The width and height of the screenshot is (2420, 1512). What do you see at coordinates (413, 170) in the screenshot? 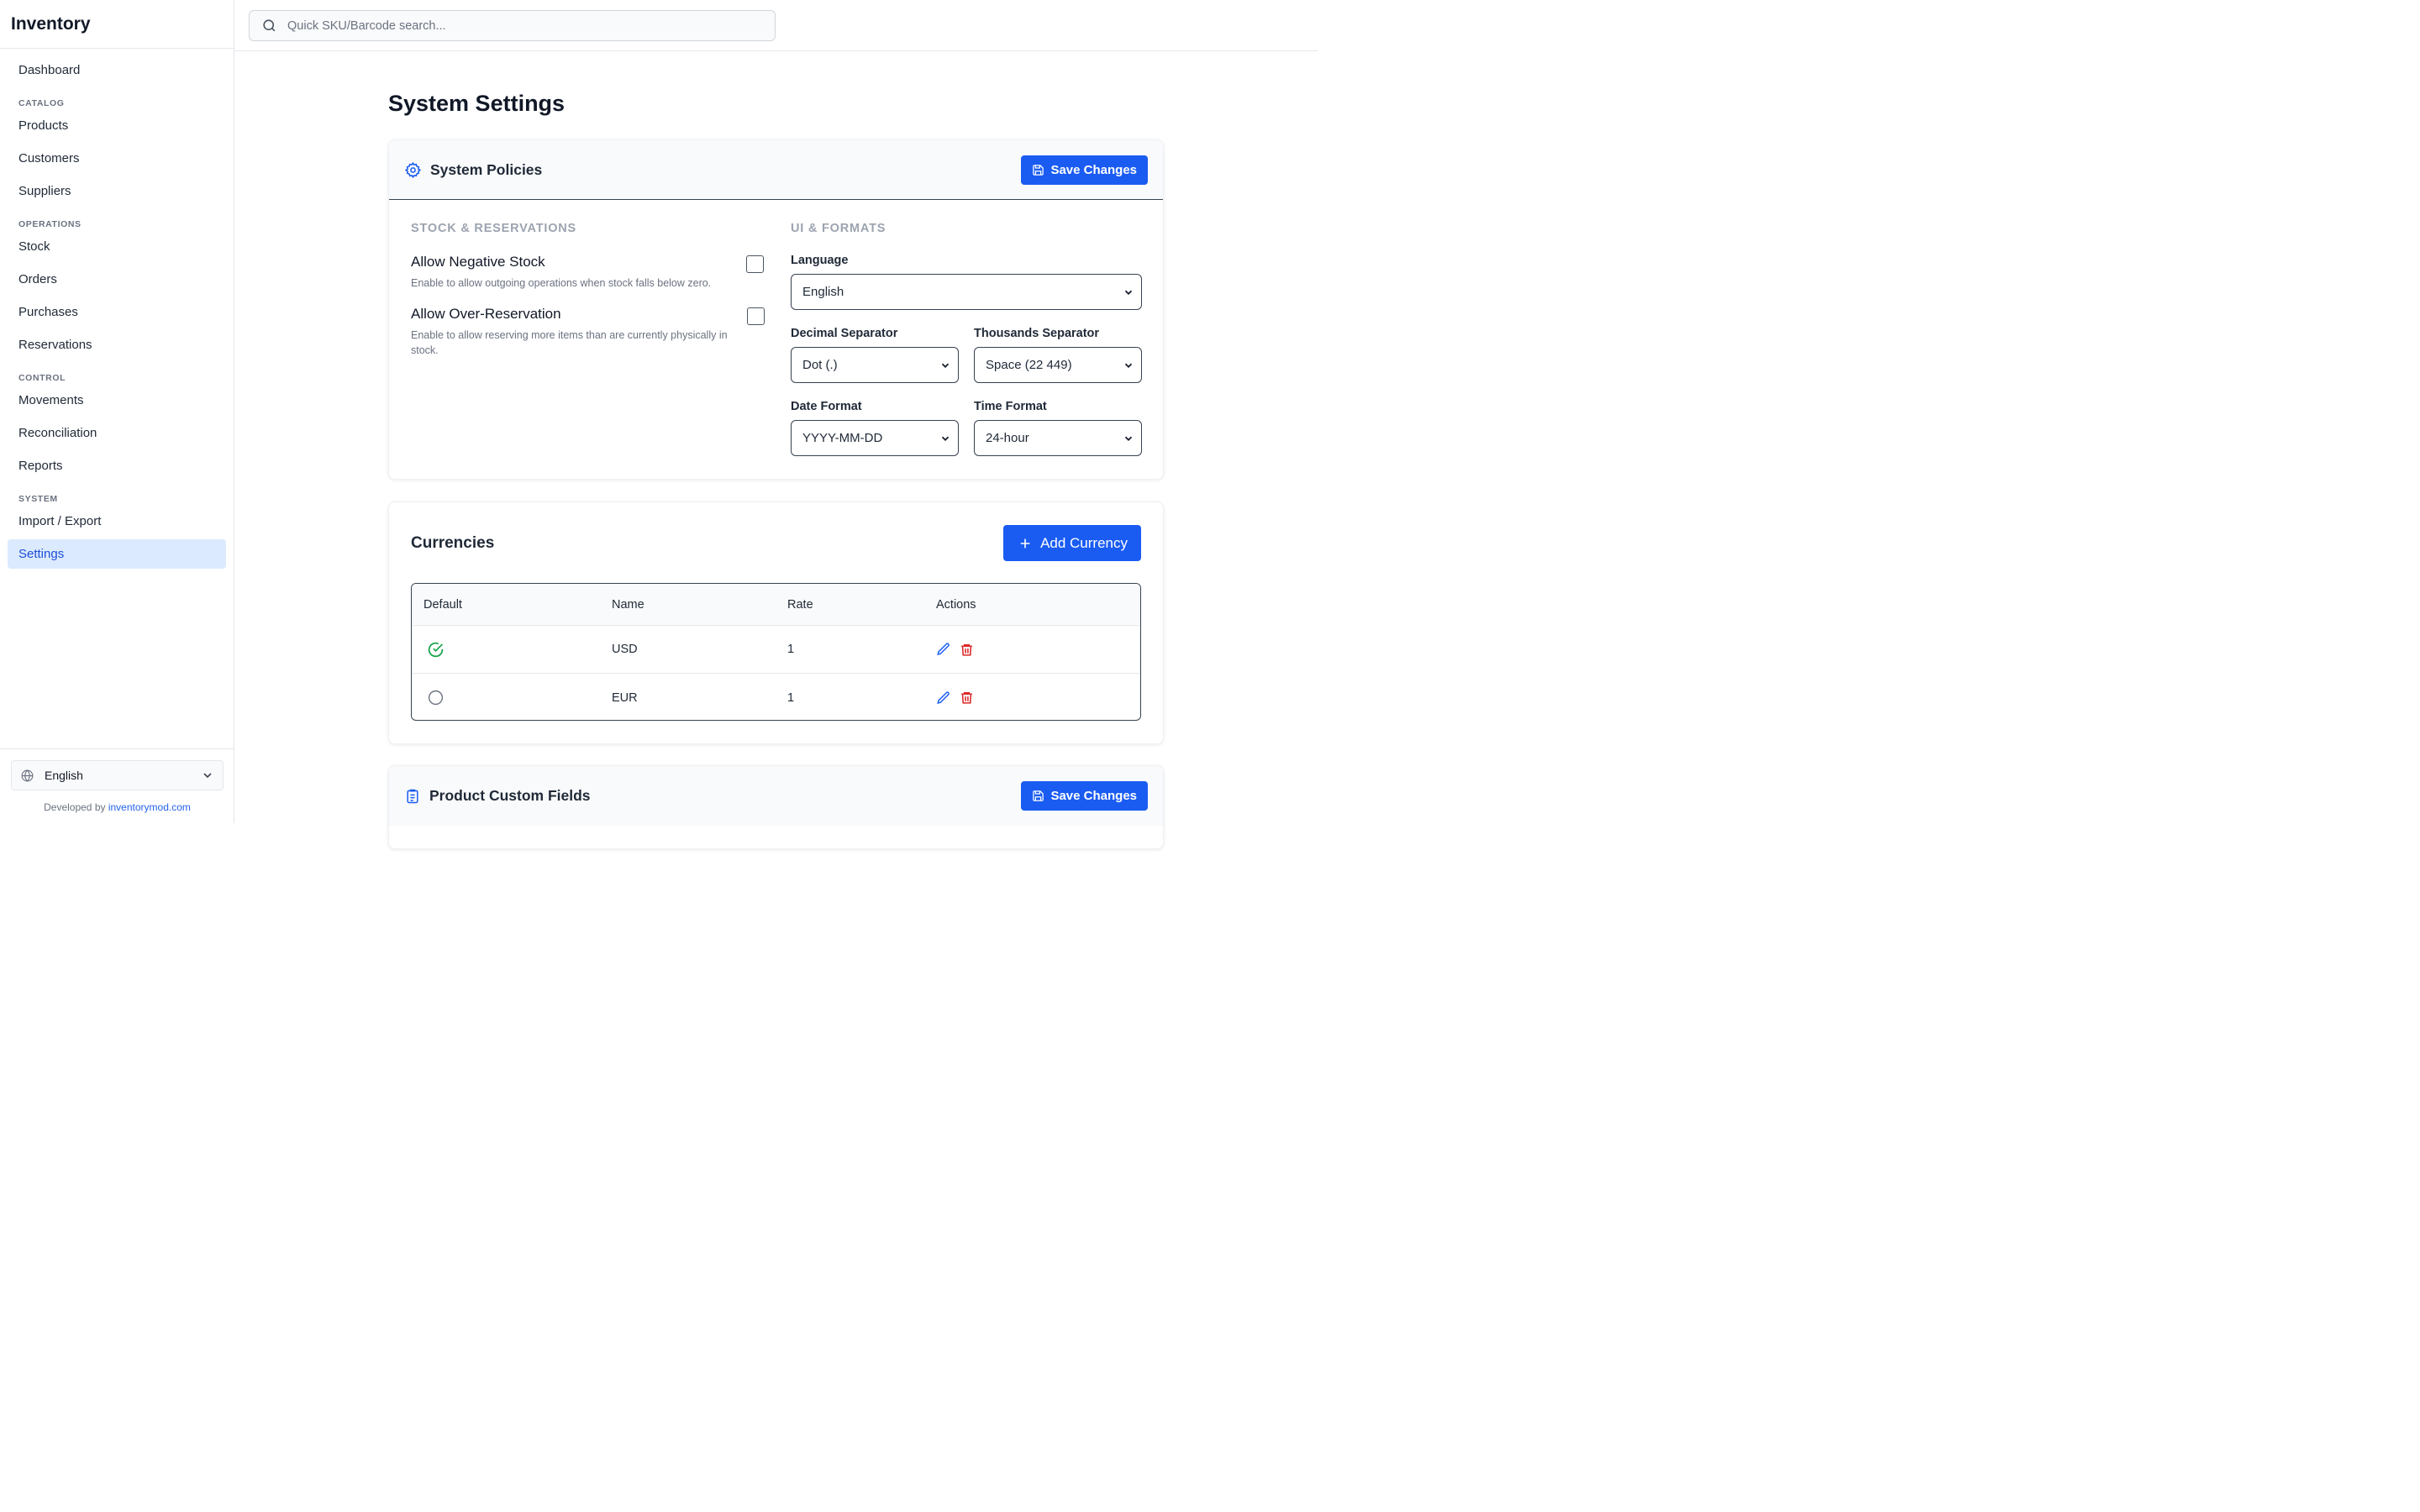
I see `gear-icon` at bounding box center [413, 170].